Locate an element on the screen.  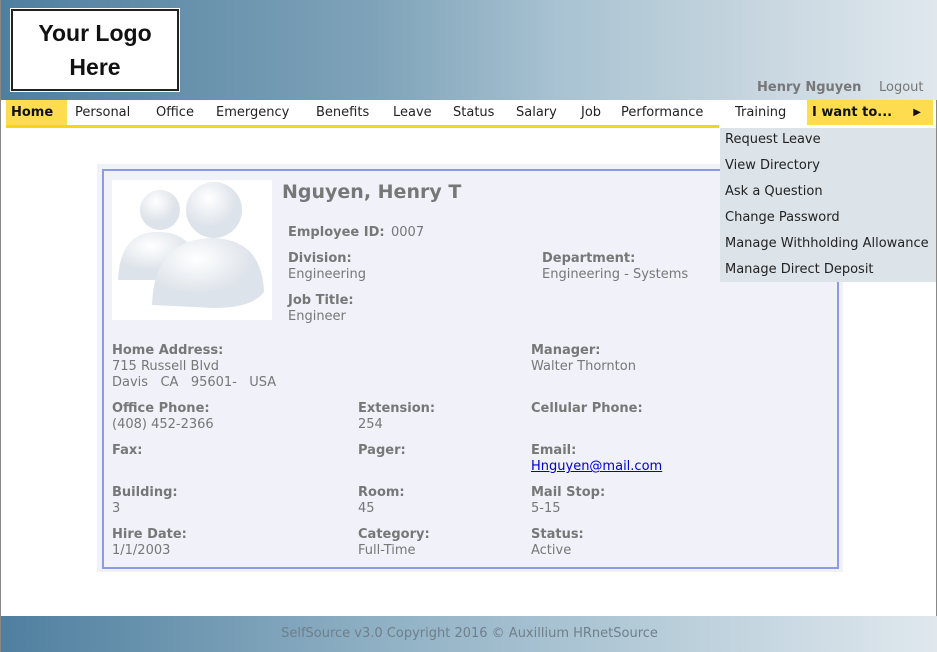
nav-benefits: Benefits is located at coordinates (342, 112).